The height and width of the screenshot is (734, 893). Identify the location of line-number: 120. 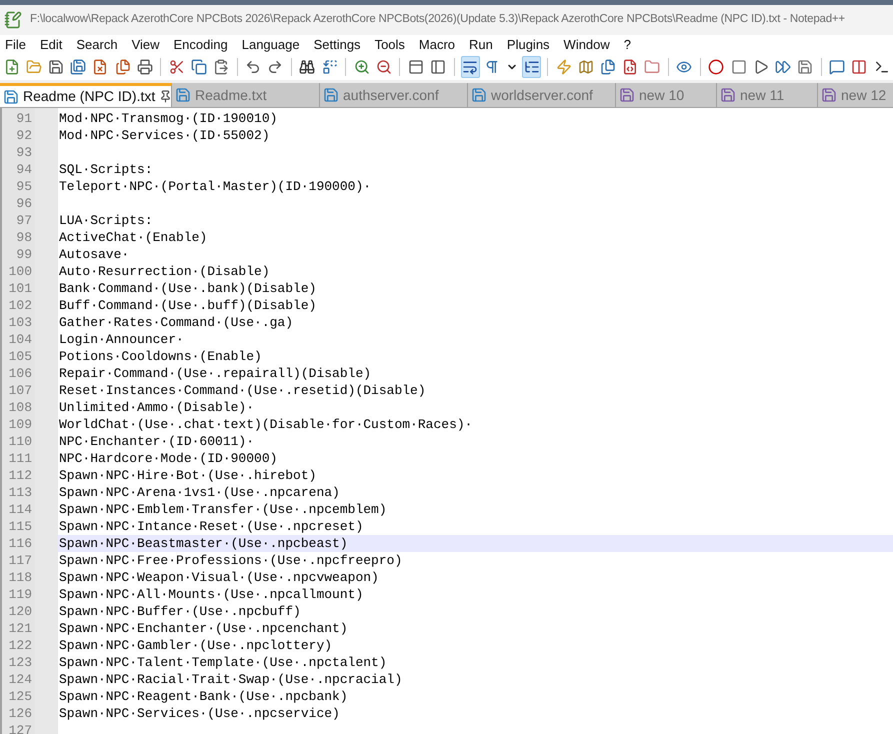
(20, 611).